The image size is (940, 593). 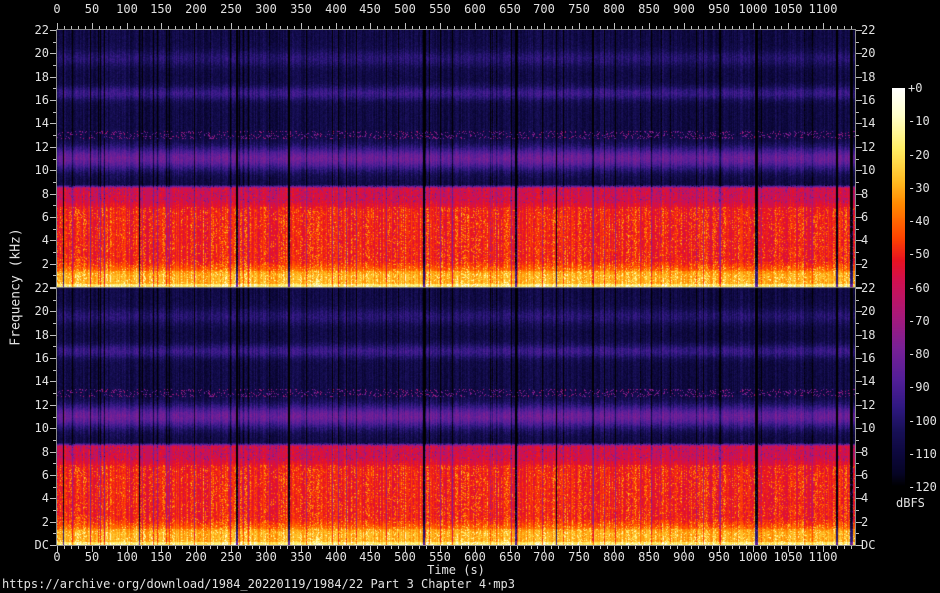 What do you see at coordinates (456, 570) in the screenshot?
I see `time-axis-title: Time (s)` at bounding box center [456, 570].